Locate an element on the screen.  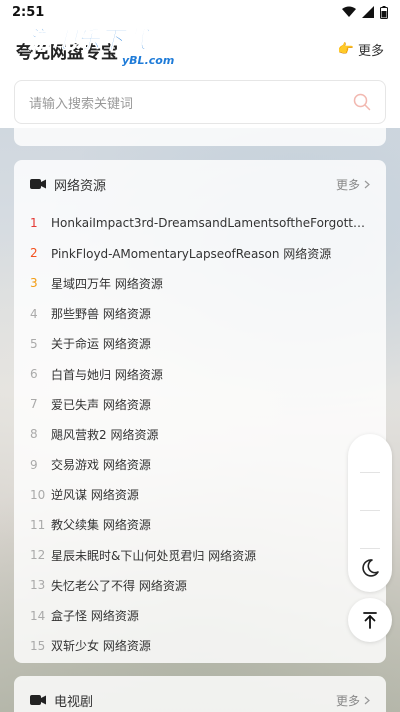
item-title: 星辰未眠时&下山何处觅君归 网络资源 is located at coordinates (154, 555).